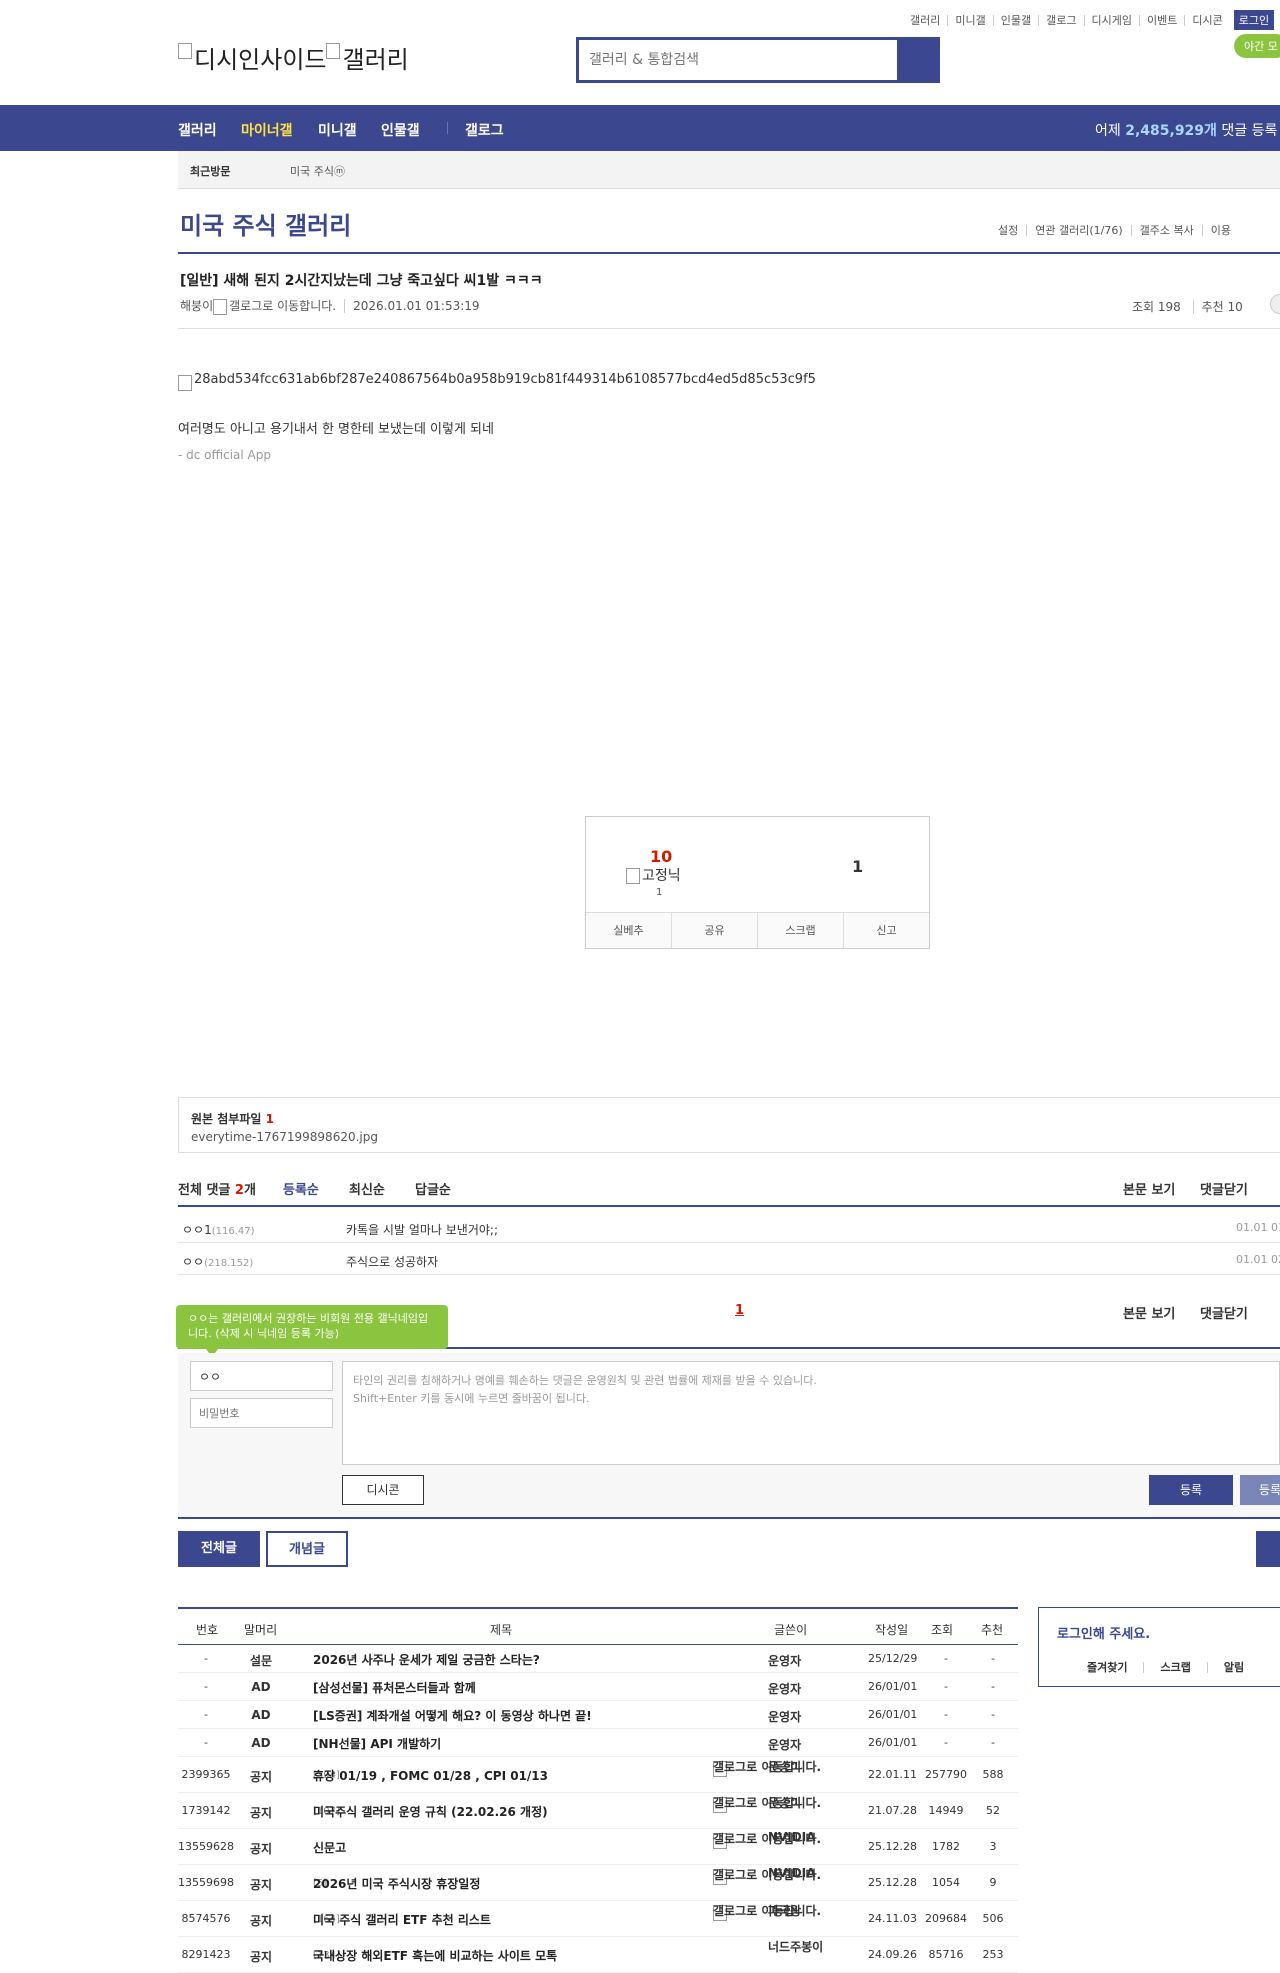 The height and width of the screenshot is (1973, 1280). Describe the element at coordinates (1254, 20) in the screenshot. I see `login-button: 로그인` at that location.